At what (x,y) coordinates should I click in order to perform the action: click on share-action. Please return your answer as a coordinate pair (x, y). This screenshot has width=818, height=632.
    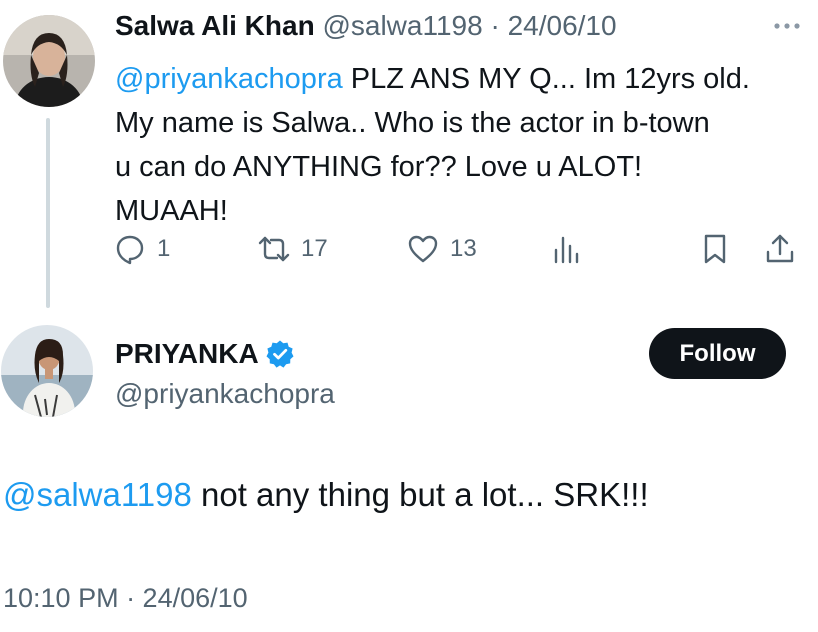
    Looking at the image, I should click on (780, 249).